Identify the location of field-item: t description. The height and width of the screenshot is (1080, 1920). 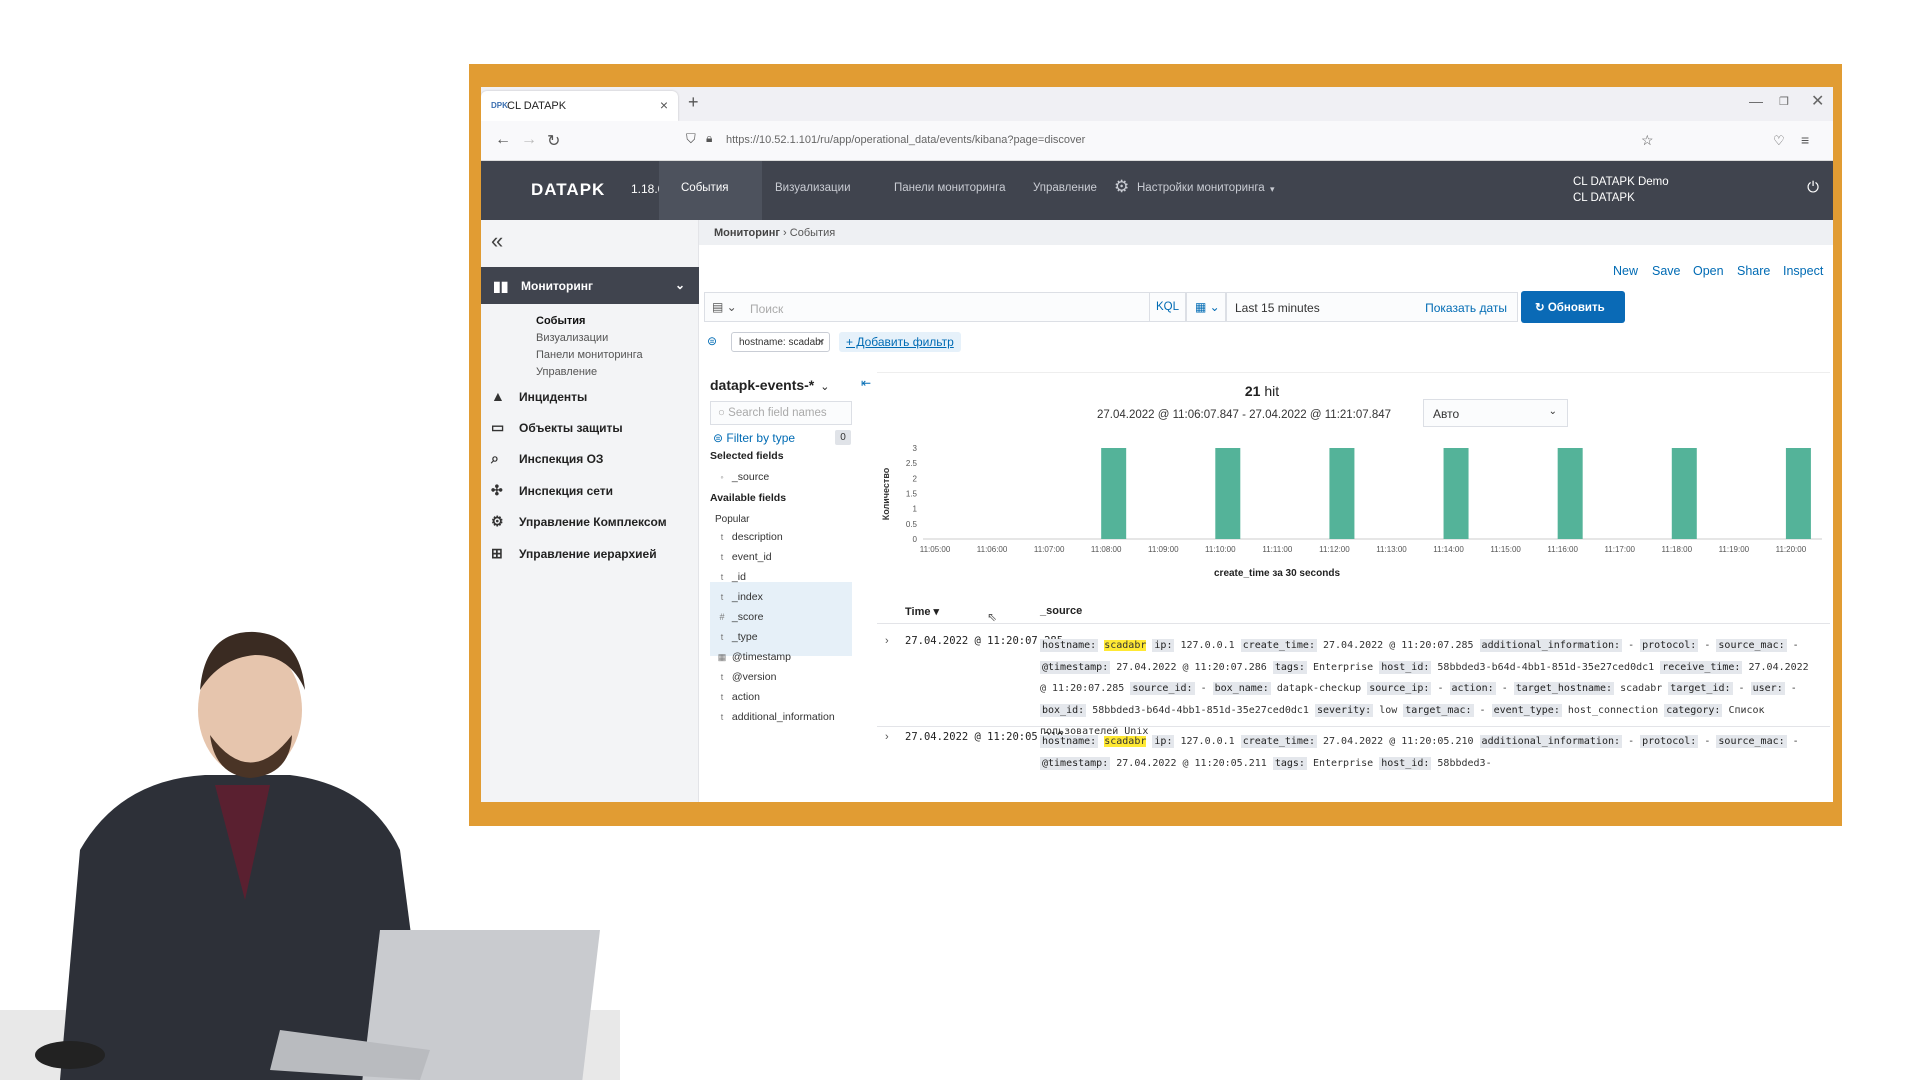
(749, 537).